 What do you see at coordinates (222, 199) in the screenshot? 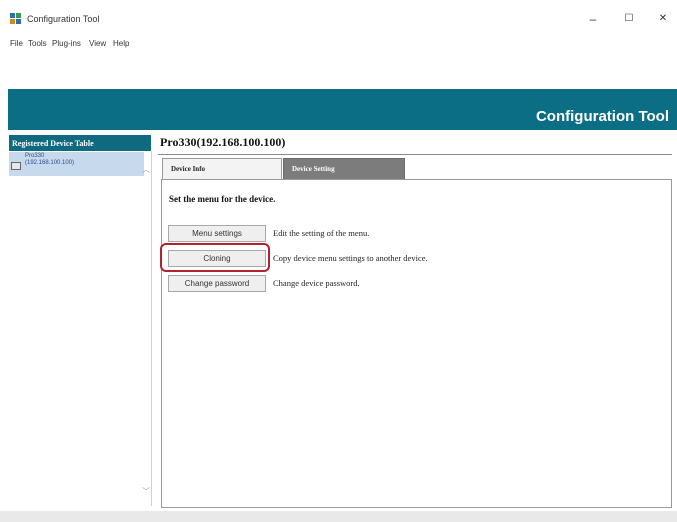
I see `section-title: Set the menu for the device.` at bounding box center [222, 199].